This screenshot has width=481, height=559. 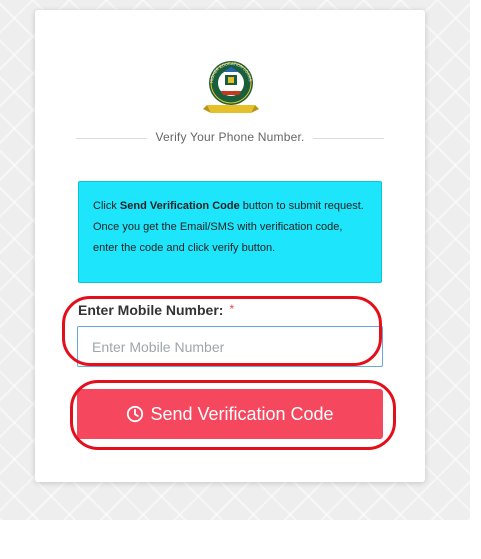 I want to click on info-text-bold: Send Verification Code, so click(x=179, y=206).